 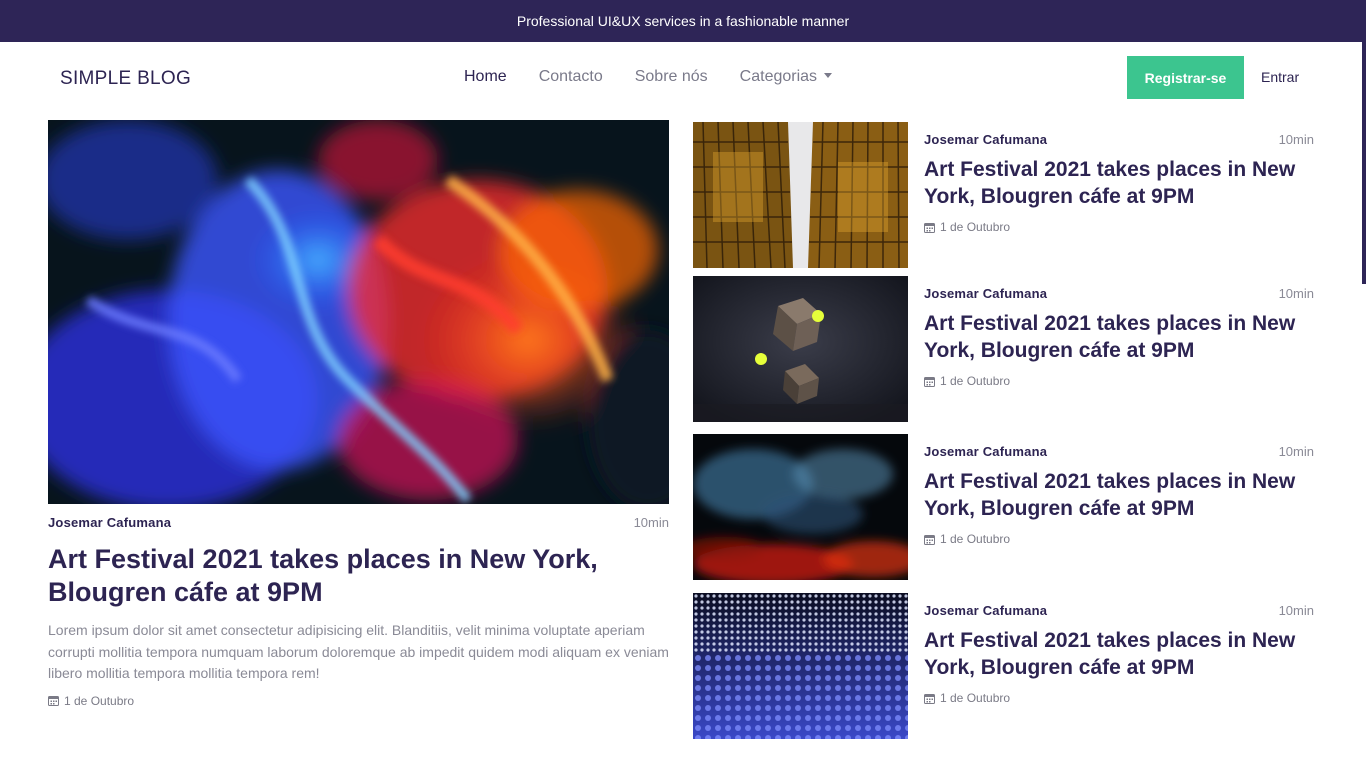 I want to click on nav-link-categorias: Categorias, so click(x=786, y=77).